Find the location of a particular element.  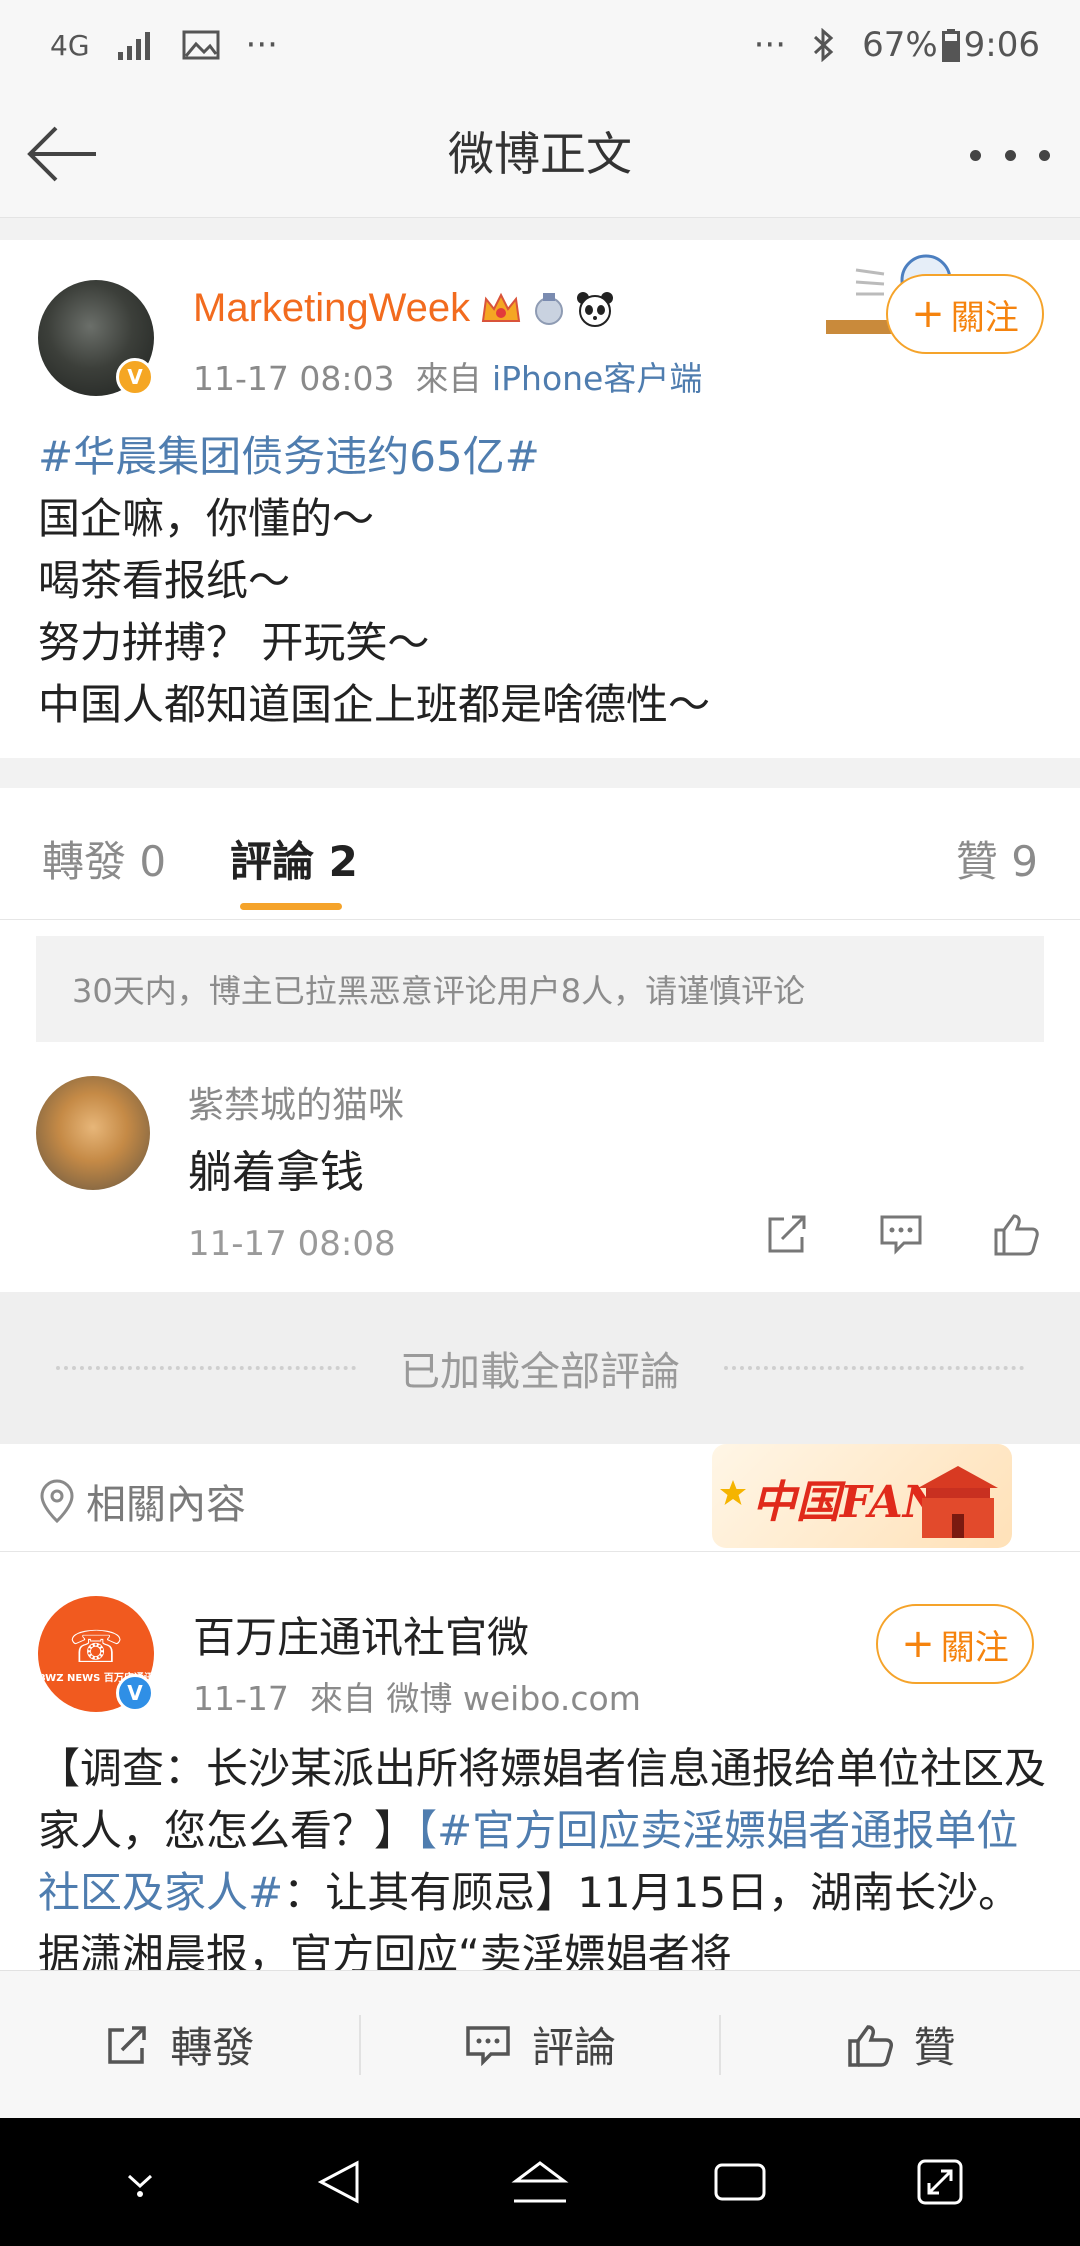

loaded-all-text: 已加載全部評論 is located at coordinates (540, 1372).